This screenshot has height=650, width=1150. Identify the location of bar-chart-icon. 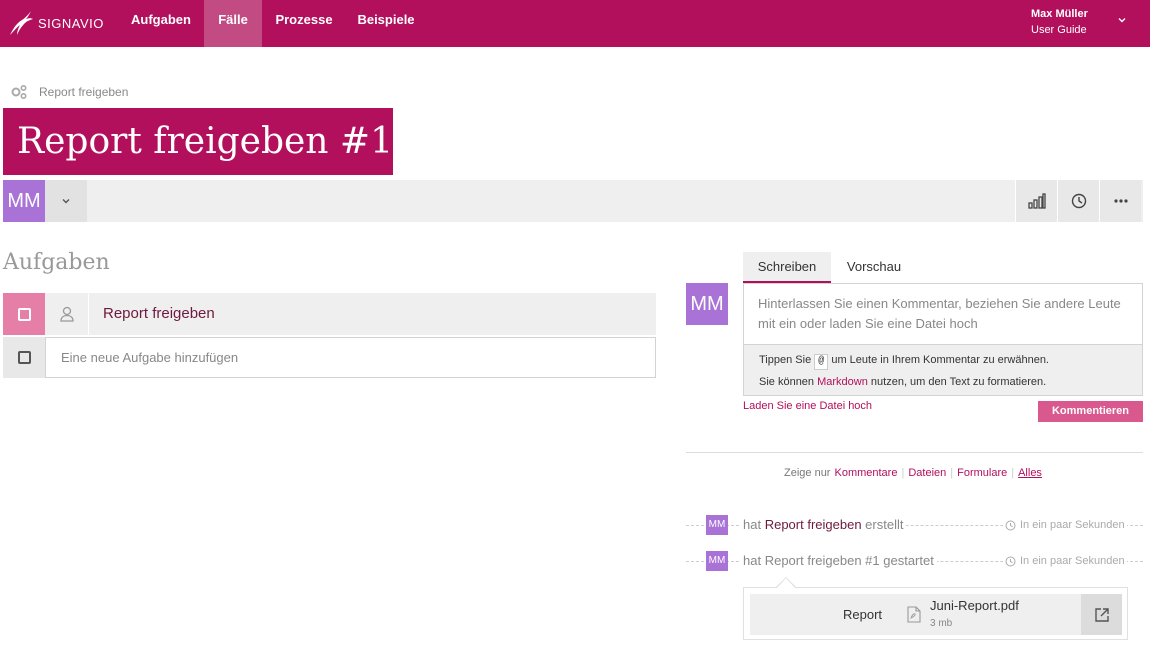
(1036, 201).